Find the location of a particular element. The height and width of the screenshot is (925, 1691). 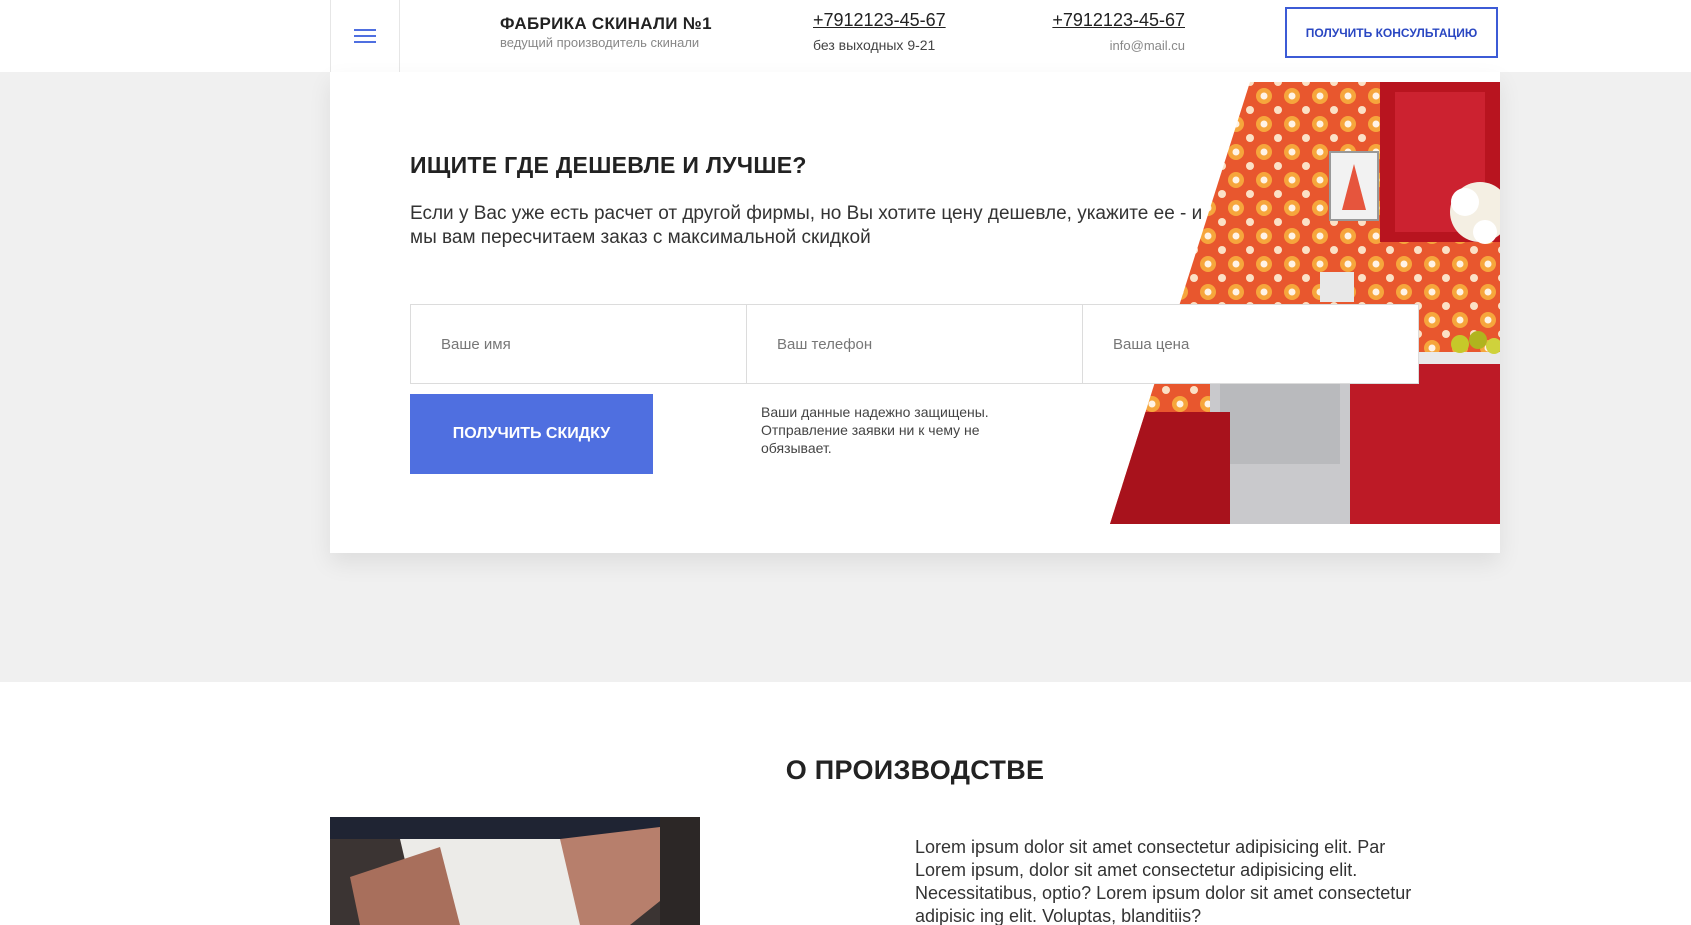

production-photo is located at coordinates (515, 871).